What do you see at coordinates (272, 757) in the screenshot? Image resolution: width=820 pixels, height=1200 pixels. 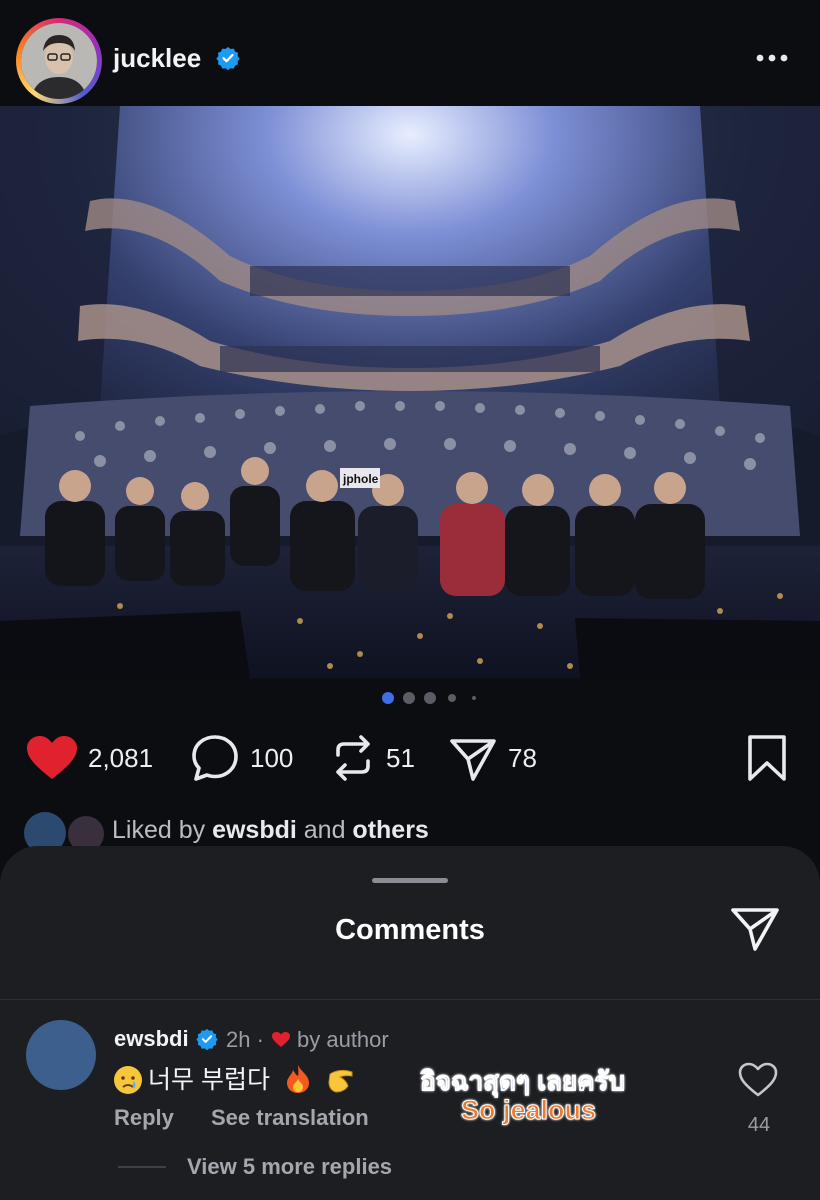 I see `comment-count: 100` at bounding box center [272, 757].